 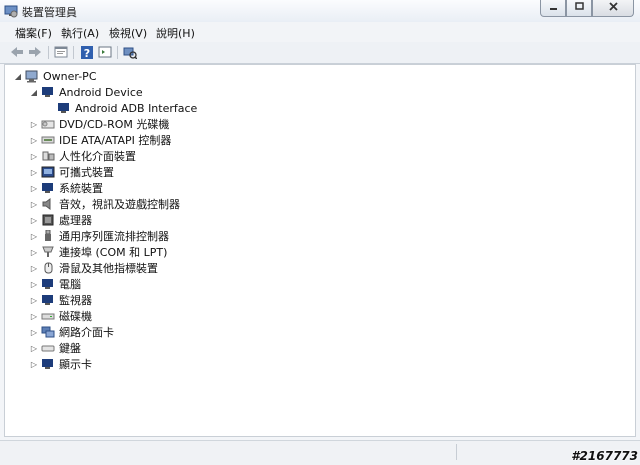 I want to click on tree-category-display: ▷ 顯示卡, so click(x=61, y=364).